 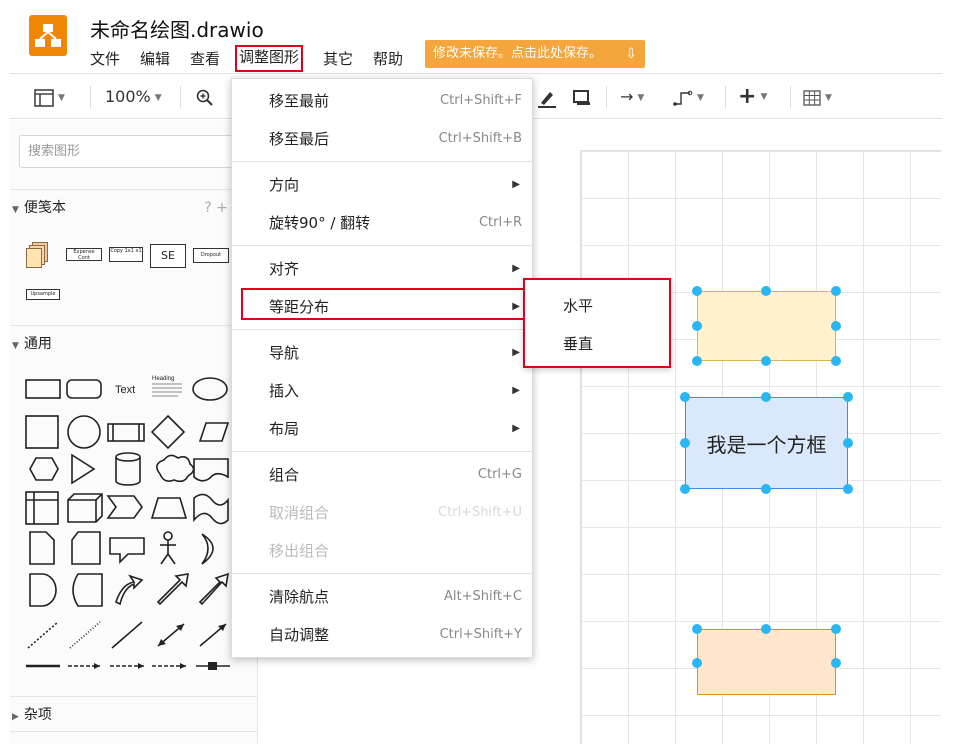 I want to click on menu-view: 查看, so click(x=205, y=59).